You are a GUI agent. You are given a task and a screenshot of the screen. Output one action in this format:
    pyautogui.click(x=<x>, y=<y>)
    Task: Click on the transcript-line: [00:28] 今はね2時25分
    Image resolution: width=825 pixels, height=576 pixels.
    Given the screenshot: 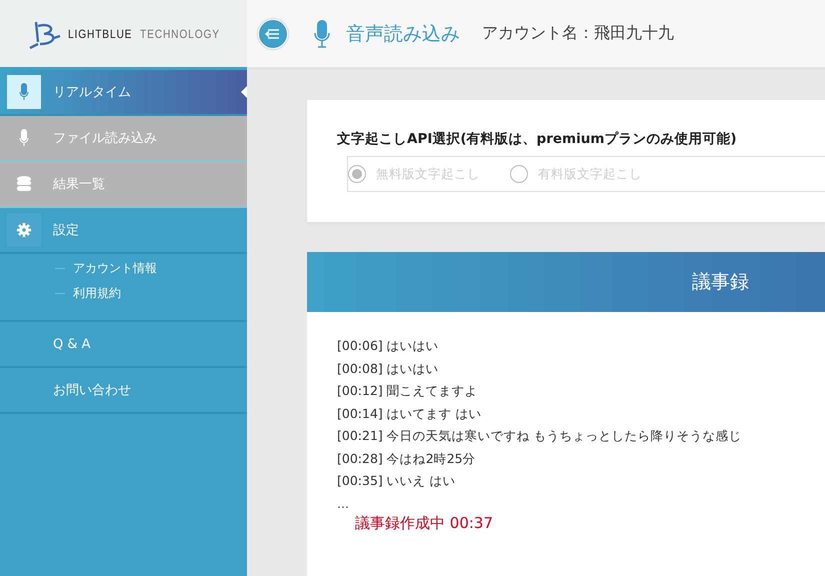 What is the action you would take?
    pyautogui.click(x=407, y=459)
    